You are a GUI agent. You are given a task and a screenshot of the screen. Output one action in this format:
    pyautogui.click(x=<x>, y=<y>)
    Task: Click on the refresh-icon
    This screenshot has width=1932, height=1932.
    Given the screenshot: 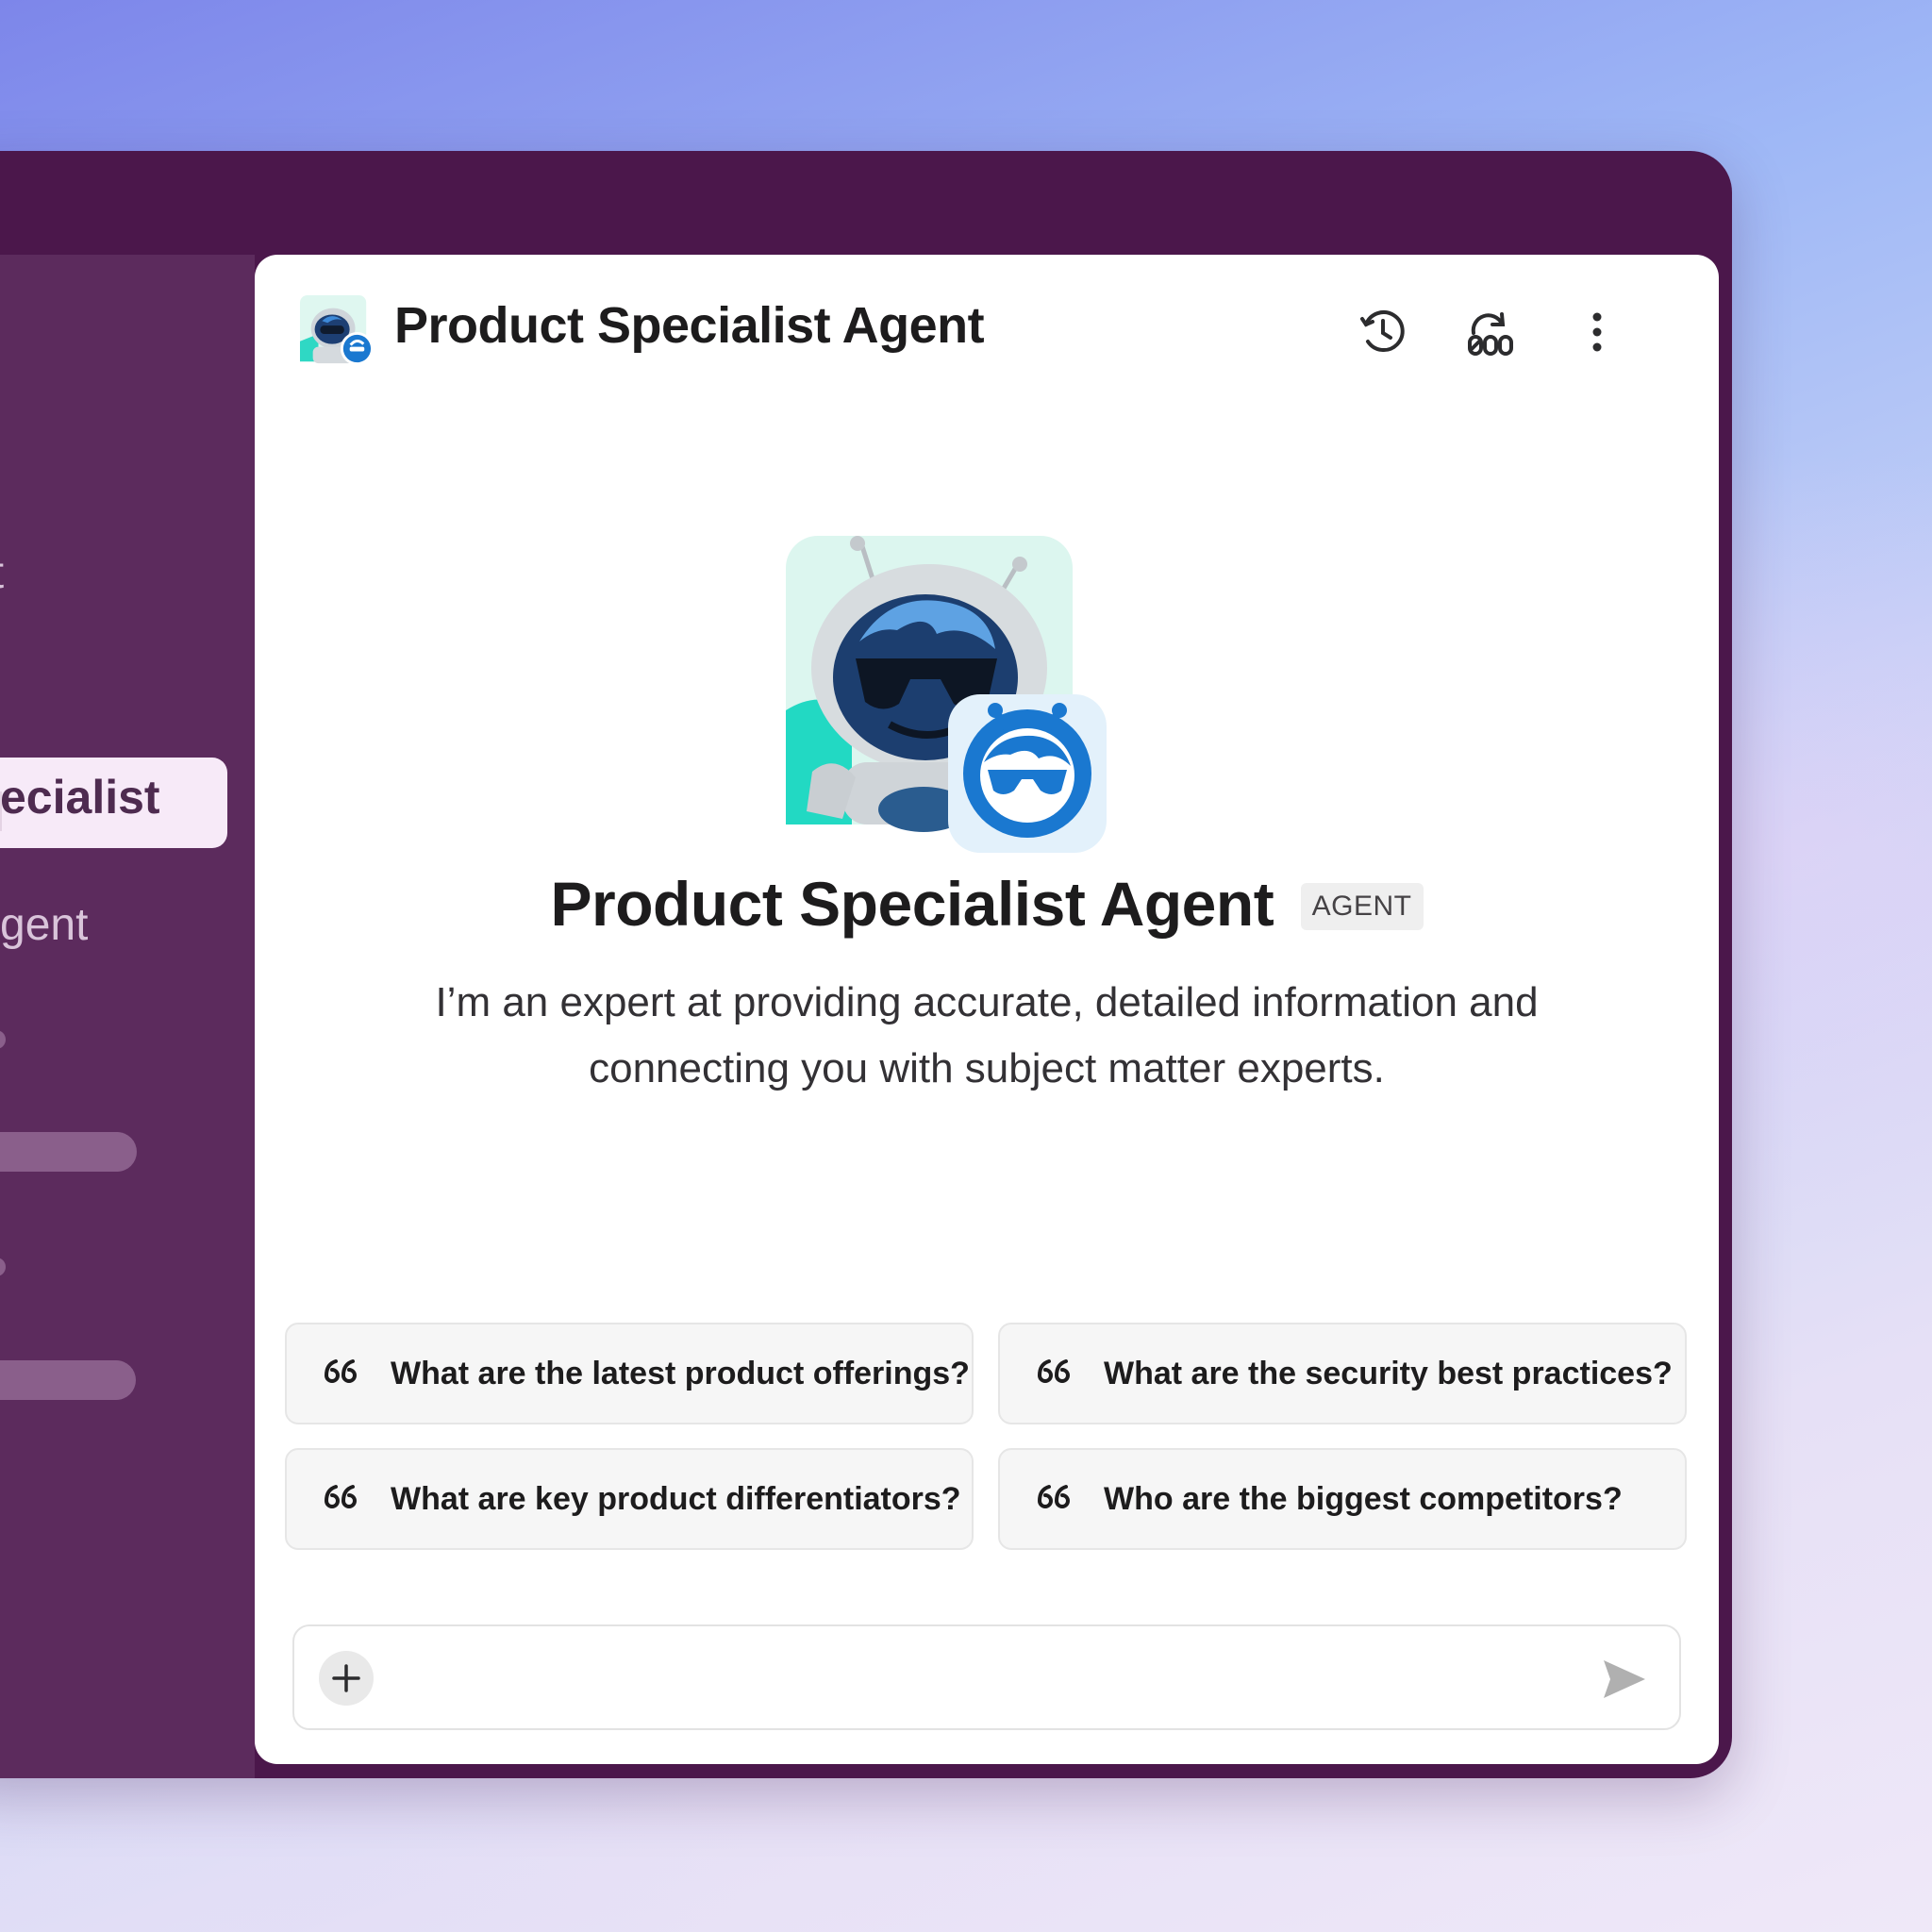 What is the action you would take?
    pyautogui.click(x=1490, y=332)
    